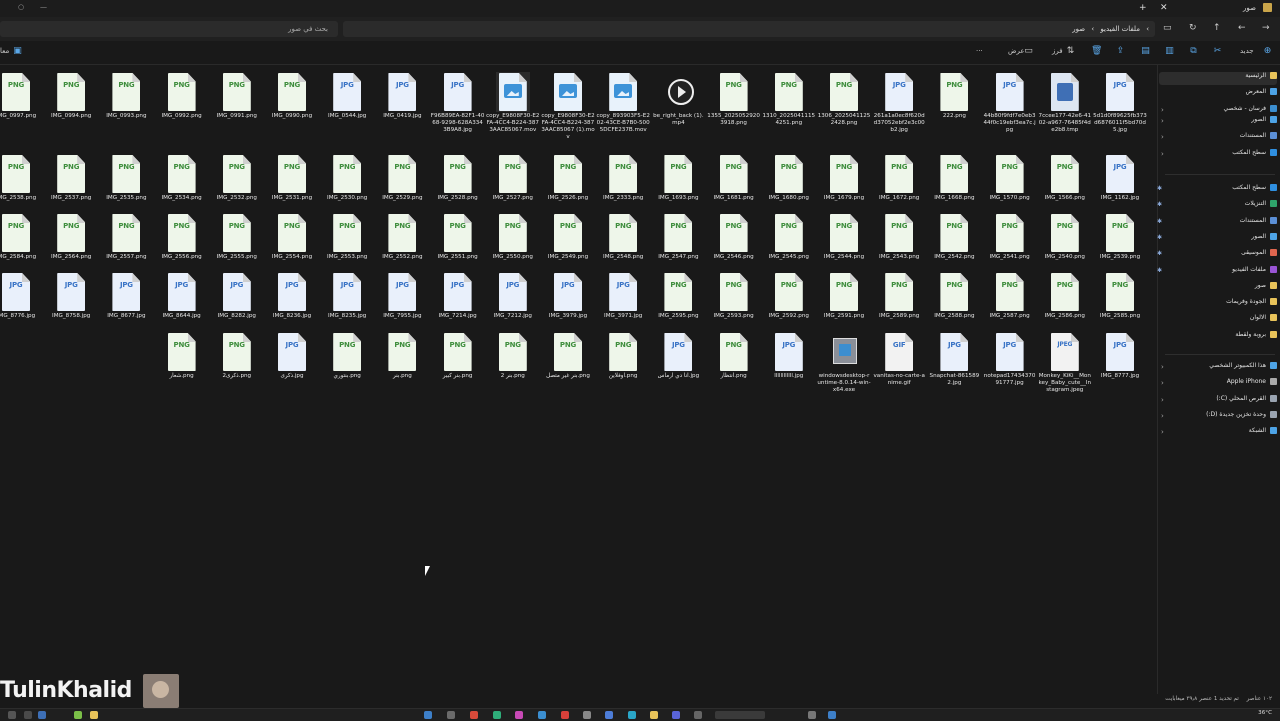  I want to click on file-item: JPG انا دي ارماس.jpg, so click(678, 356).